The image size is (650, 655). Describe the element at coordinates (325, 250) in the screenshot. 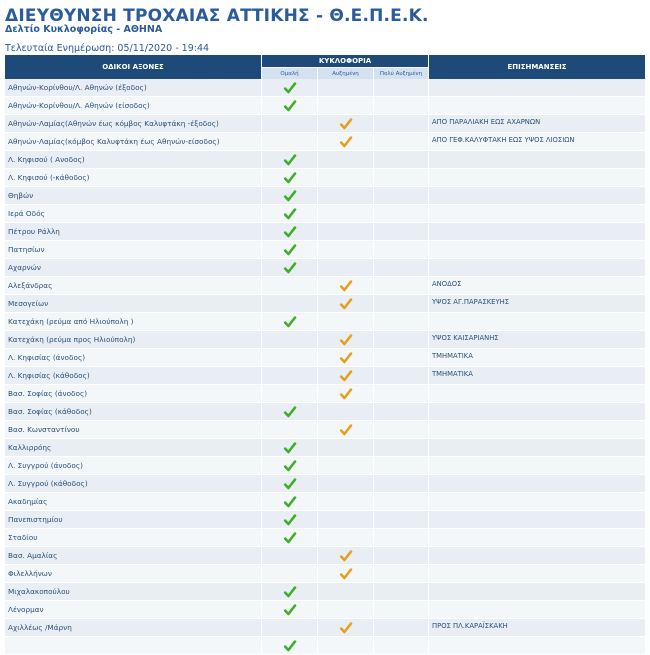

I see `table-row: Πατησίων` at that location.